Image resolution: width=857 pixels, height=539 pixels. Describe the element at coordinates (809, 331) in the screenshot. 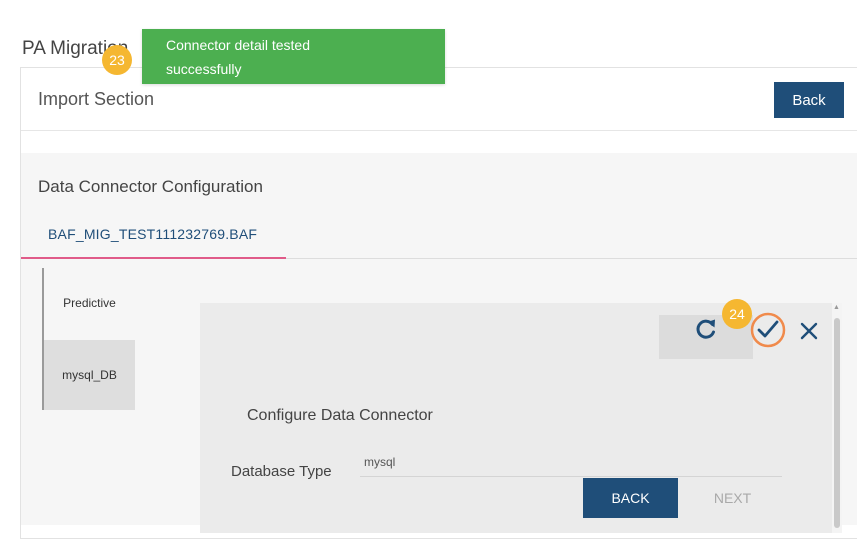

I see `close-icon` at that location.